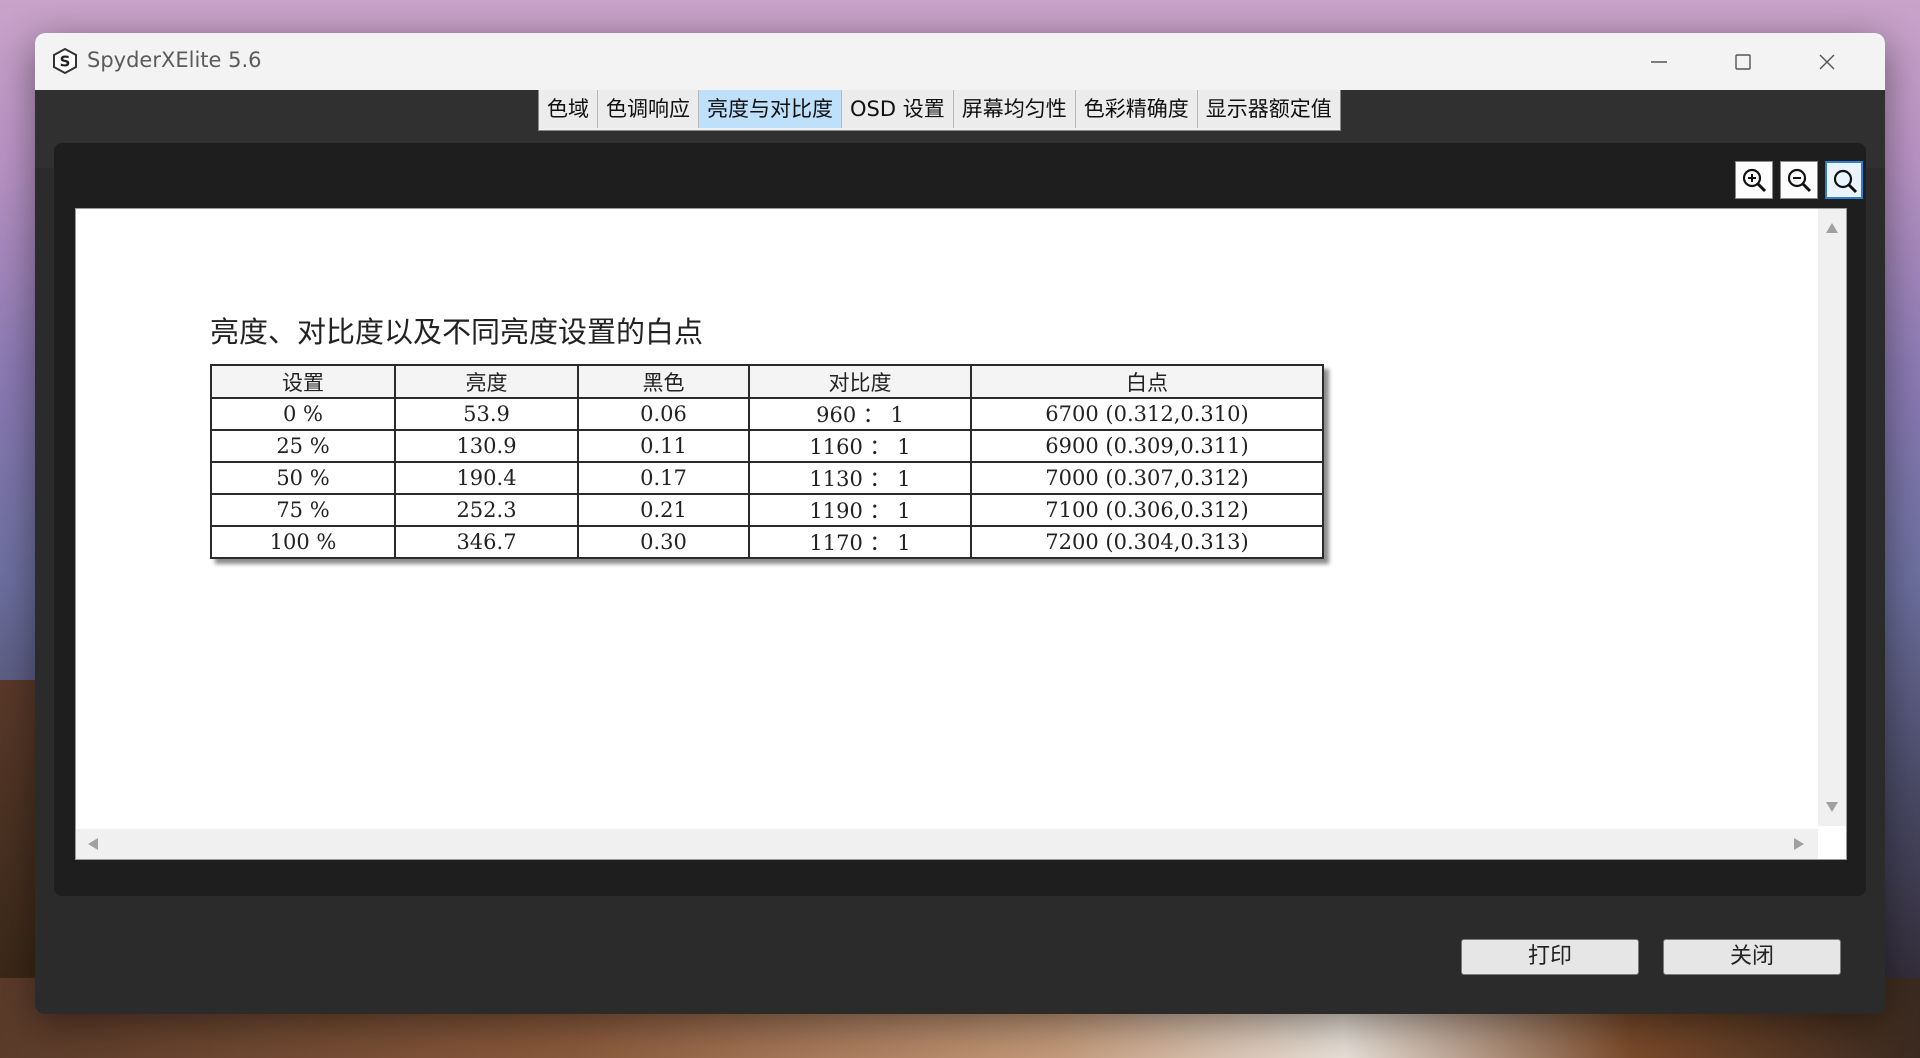 The height and width of the screenshot is (1058, 1920). Describe the element at coordinates (648, 109) in the screenshot. I see `tab-tone-response: 色调响应` at that location.